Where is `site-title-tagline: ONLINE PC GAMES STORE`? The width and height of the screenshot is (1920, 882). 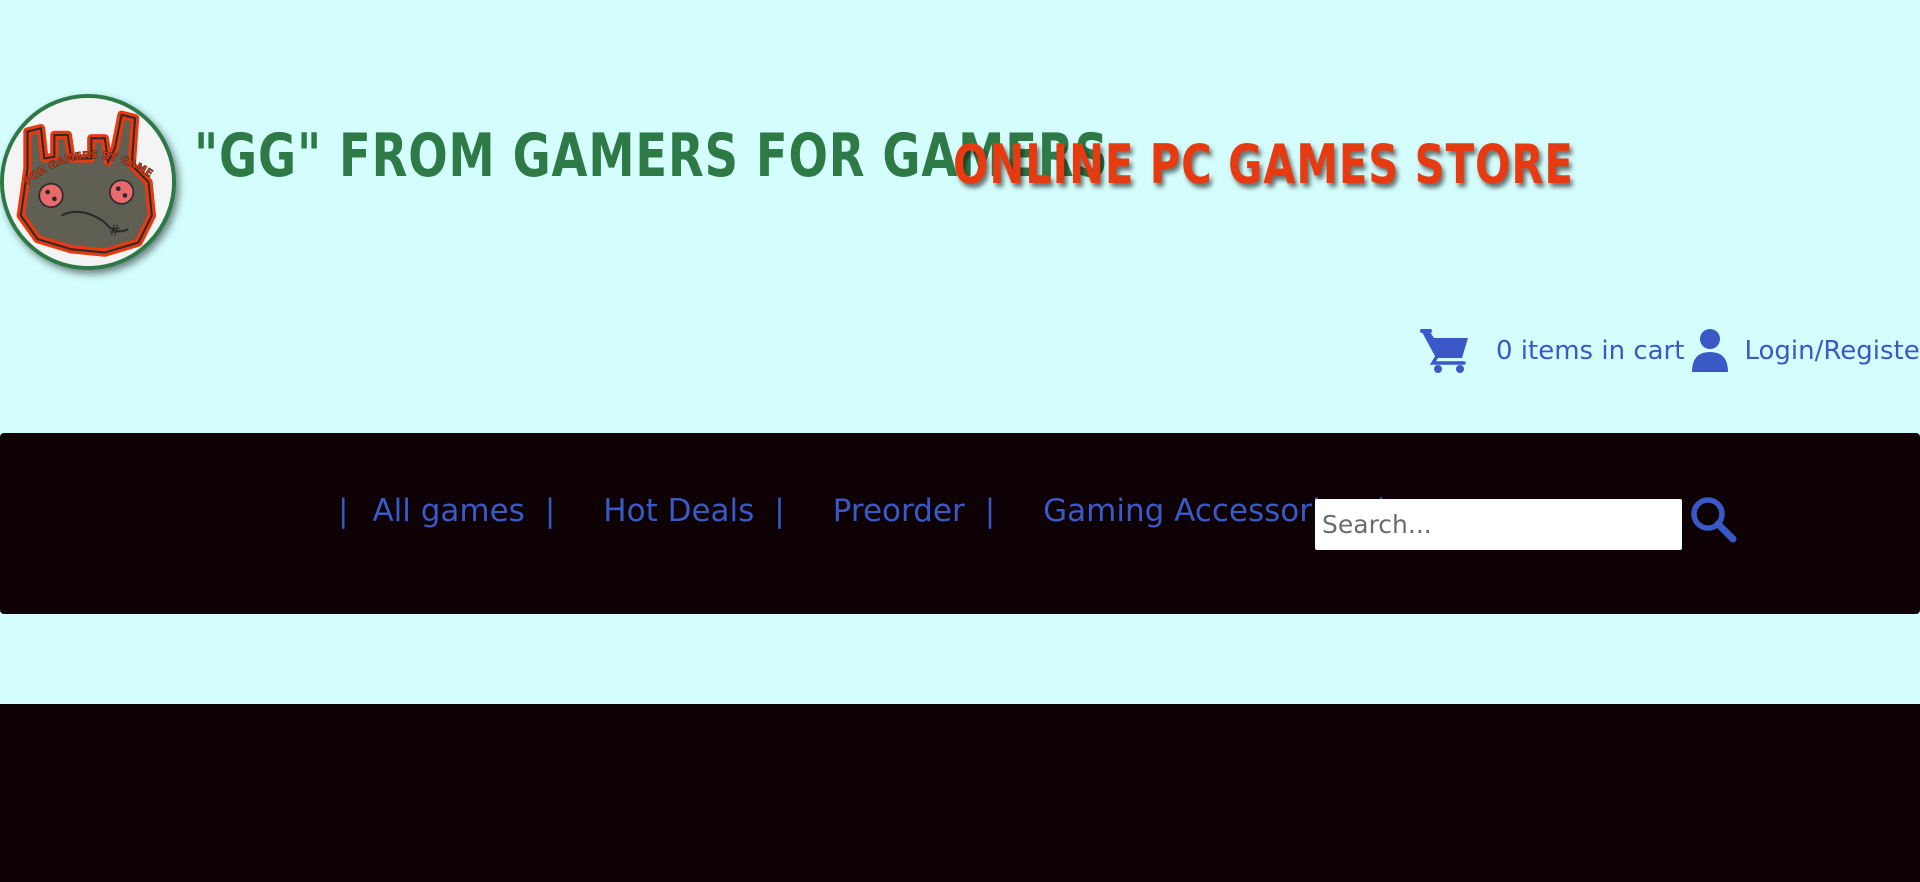
site-title-tagline: ONLINE PC GAMES STORE is located at coordinates (1263, 164).